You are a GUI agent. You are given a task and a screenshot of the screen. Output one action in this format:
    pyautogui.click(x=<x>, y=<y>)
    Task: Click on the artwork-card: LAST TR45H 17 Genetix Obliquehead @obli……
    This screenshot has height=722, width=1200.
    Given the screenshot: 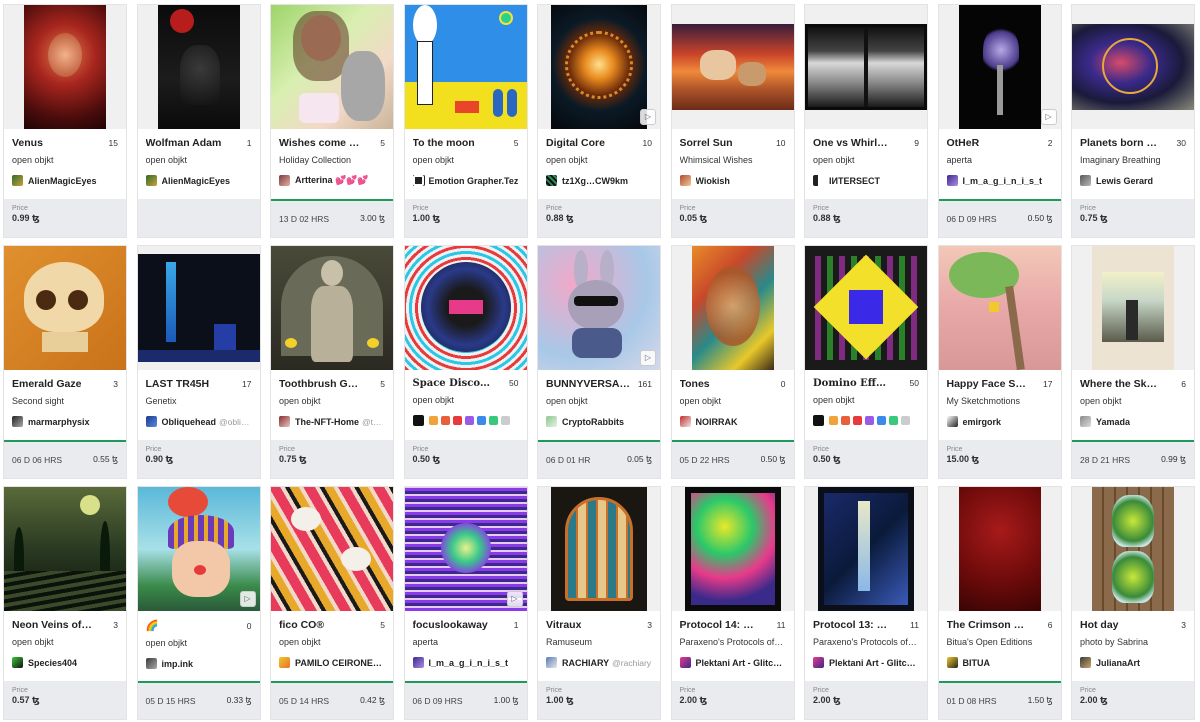 What is the action you would take?
    pyautogui.click(x=198, y=362)
    